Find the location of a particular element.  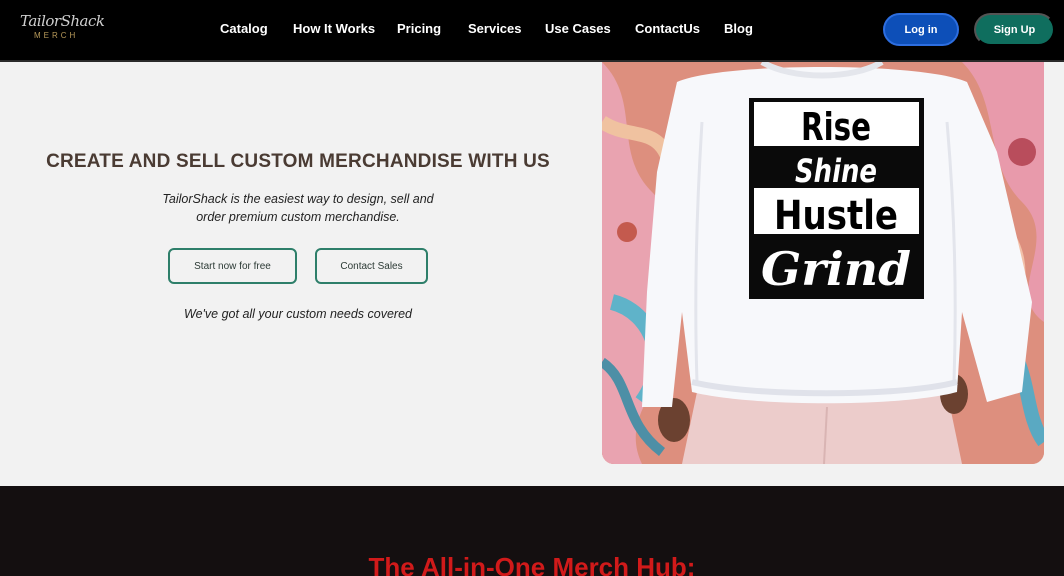

contact-sales-button: Contact Sales is located at coordinates (371, 266).